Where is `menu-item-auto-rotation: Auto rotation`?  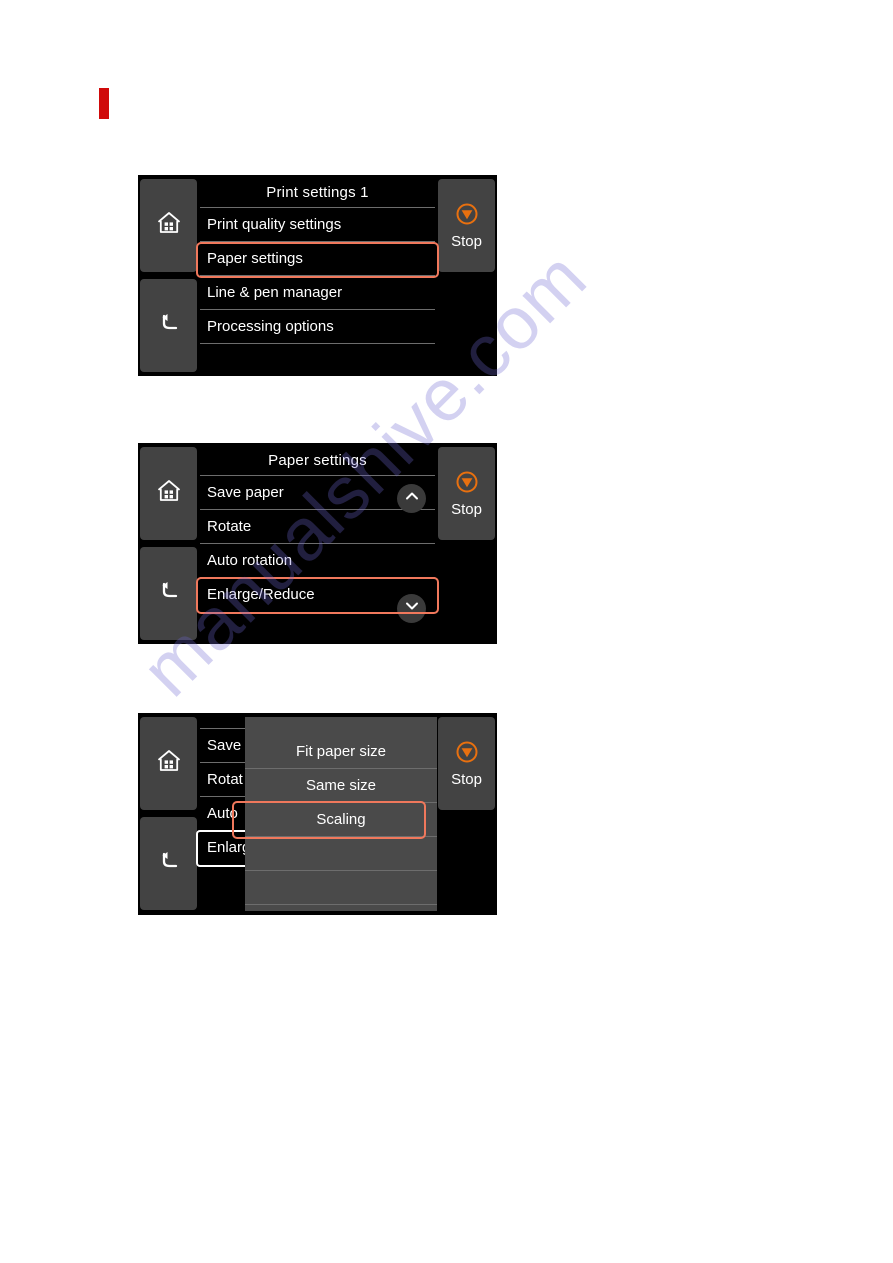 menu-item-auto-rotation: Auto rotation is located at coordinates (317, 561).